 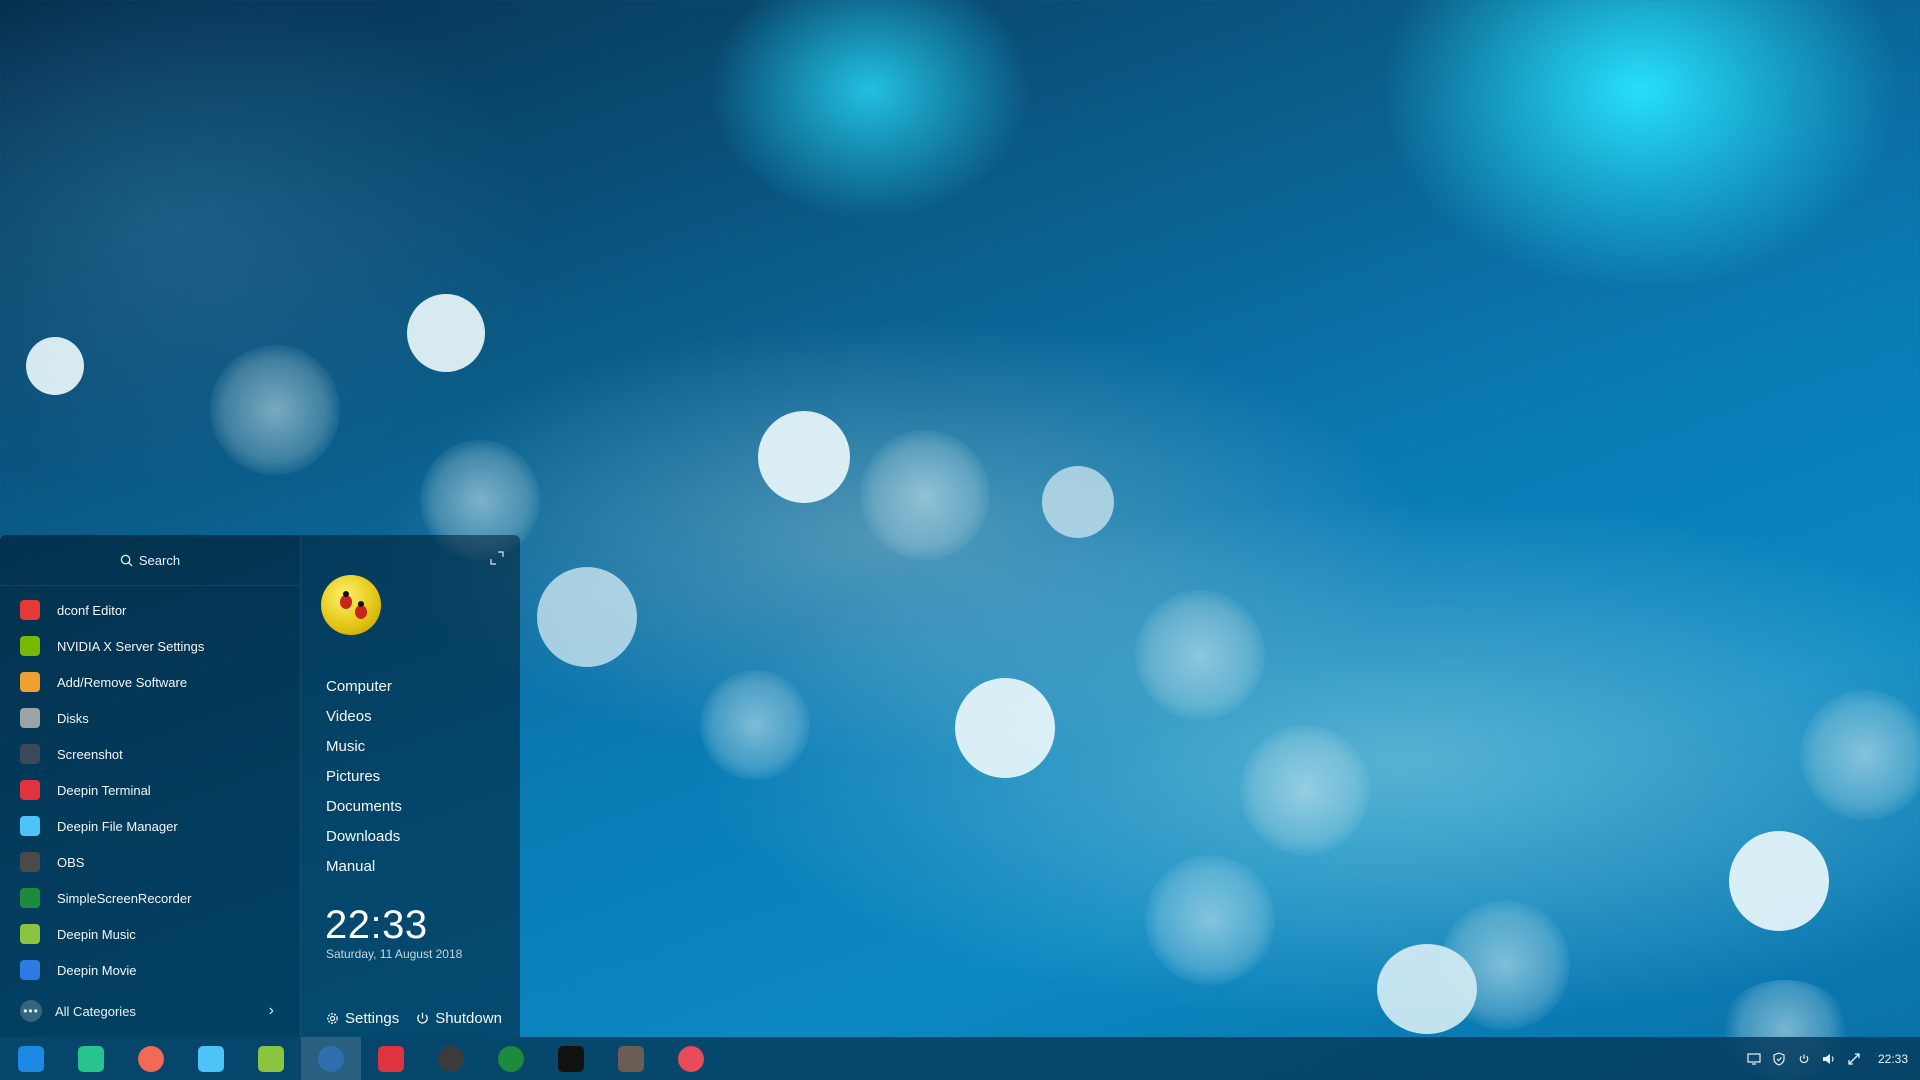 I want to click on dock-item-obs, so click(x=451, y=1058).